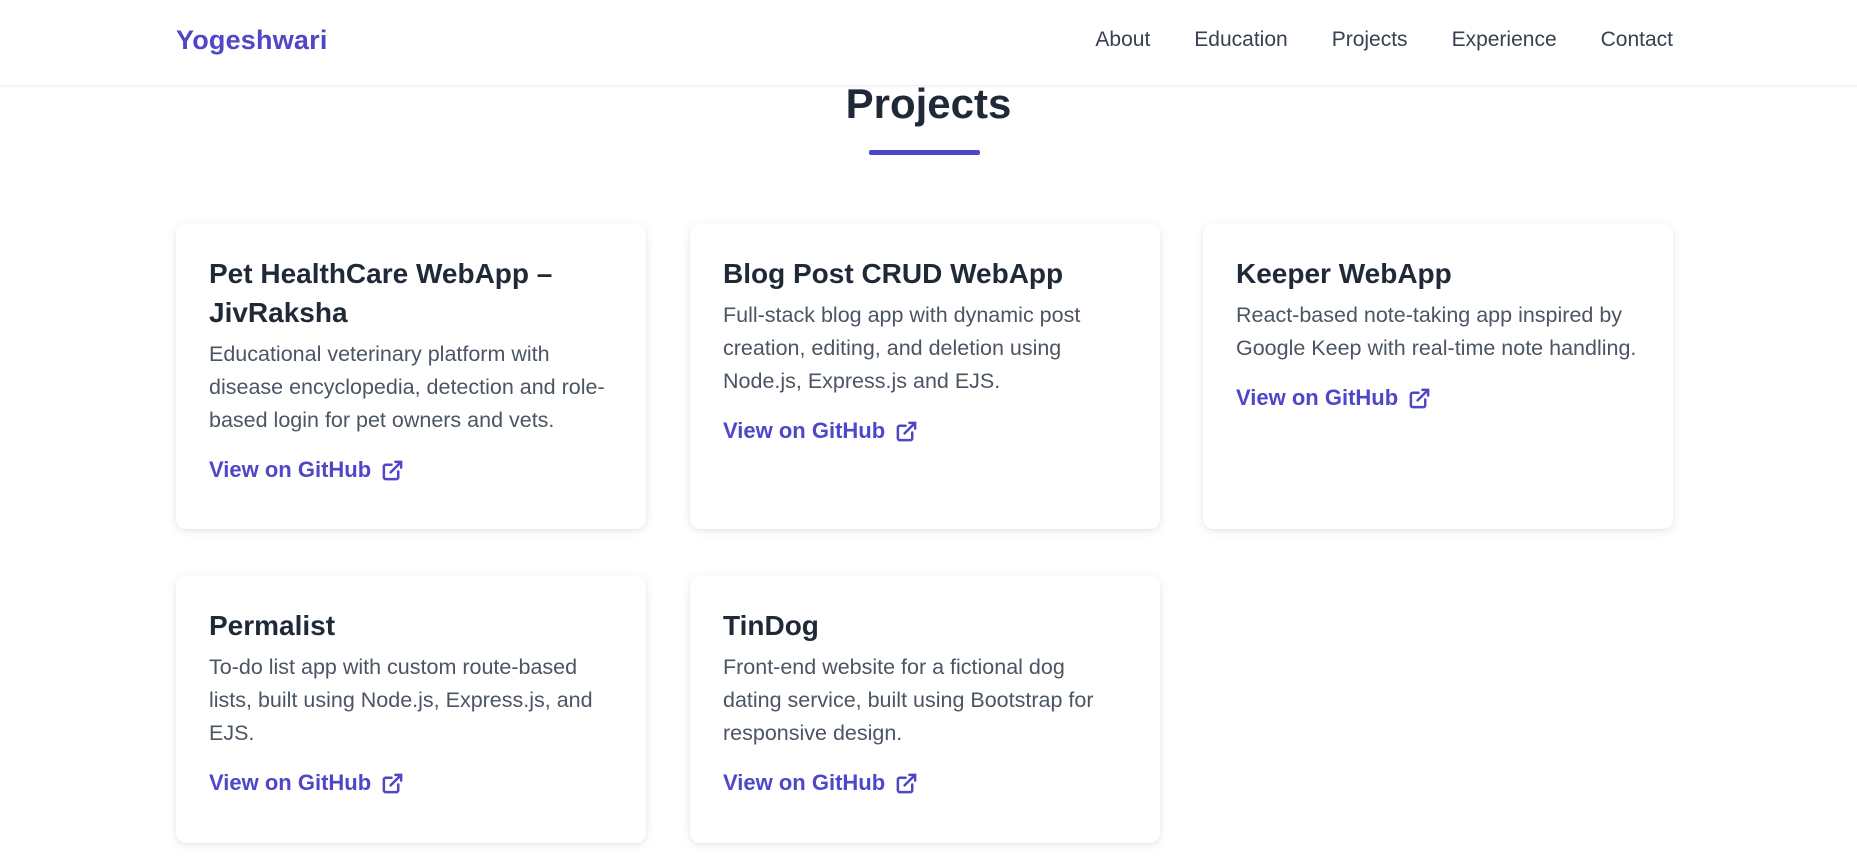 This screenshot has width=1857, height=858. Describe the element at coordinates (381, 293) in the screenshot. I see `project-title: Pet HealthCare WebApp – JivRaksha` at that location.